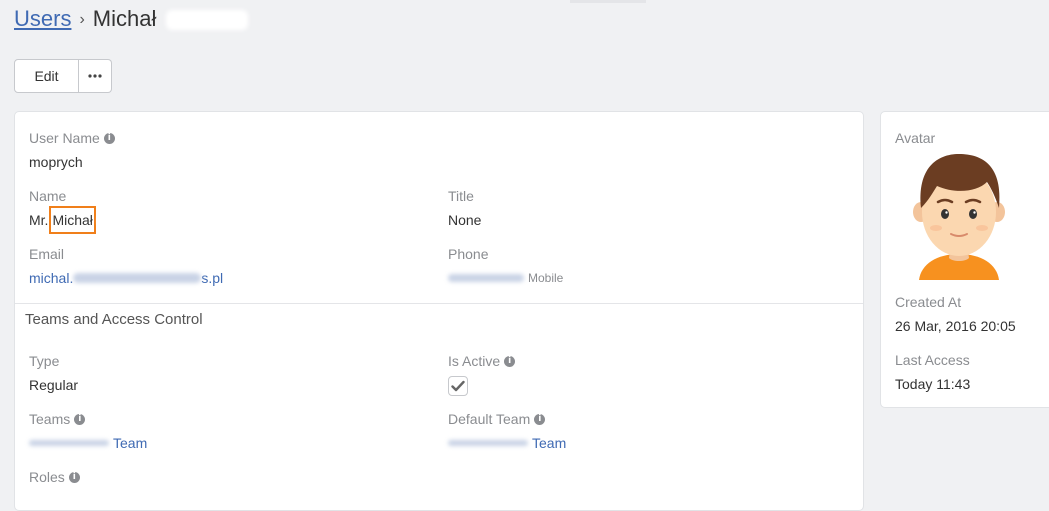  Describe the element at coordinates (486, 278) in the screenshot. I see `redacted-phone-number` at that location.